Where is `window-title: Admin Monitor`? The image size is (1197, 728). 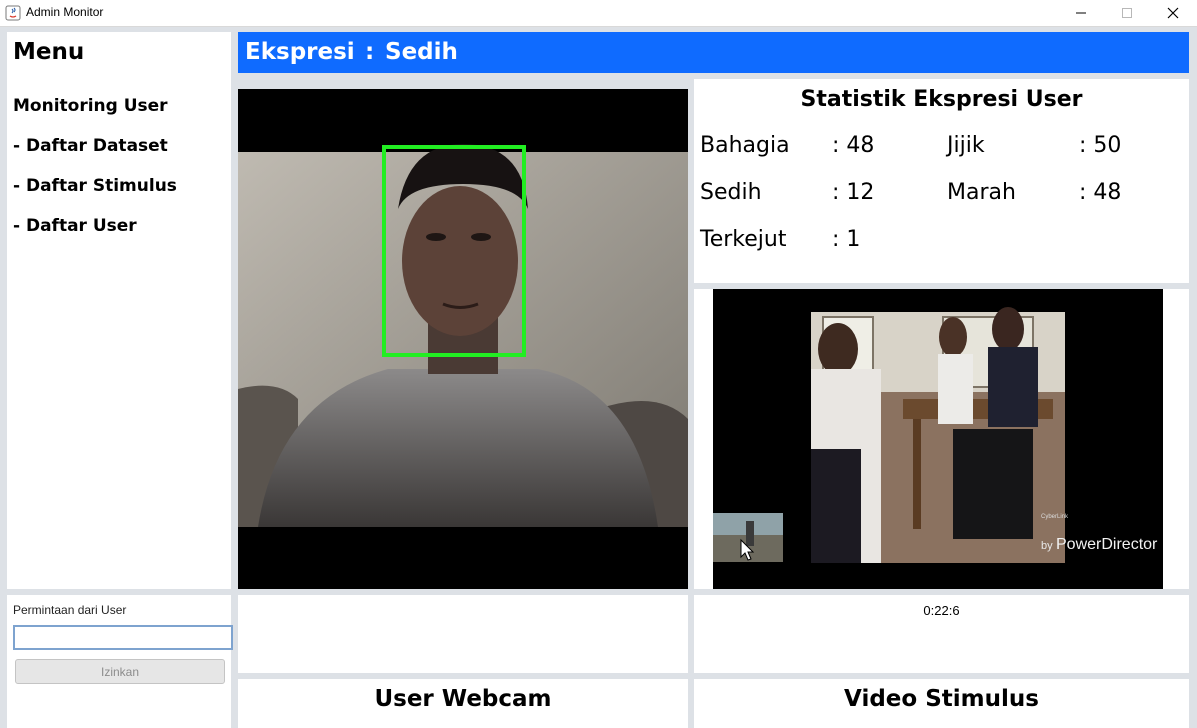
window-title: Admin Monitor is located at coordinates (65, 12).